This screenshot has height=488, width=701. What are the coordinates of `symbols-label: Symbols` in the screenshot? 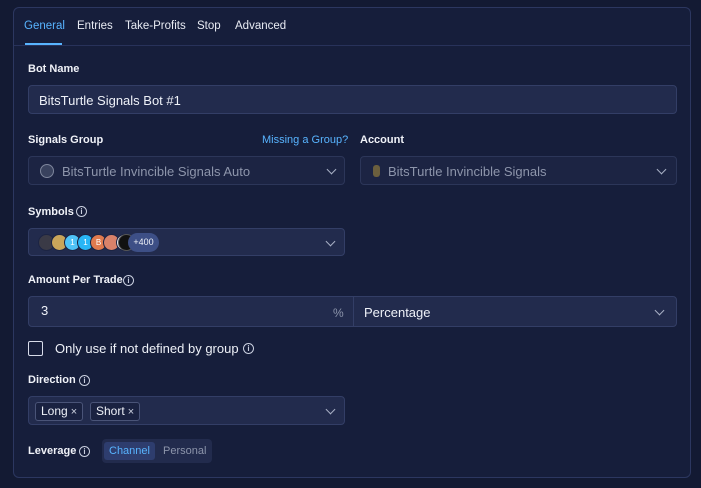 It's located at (51, 212).